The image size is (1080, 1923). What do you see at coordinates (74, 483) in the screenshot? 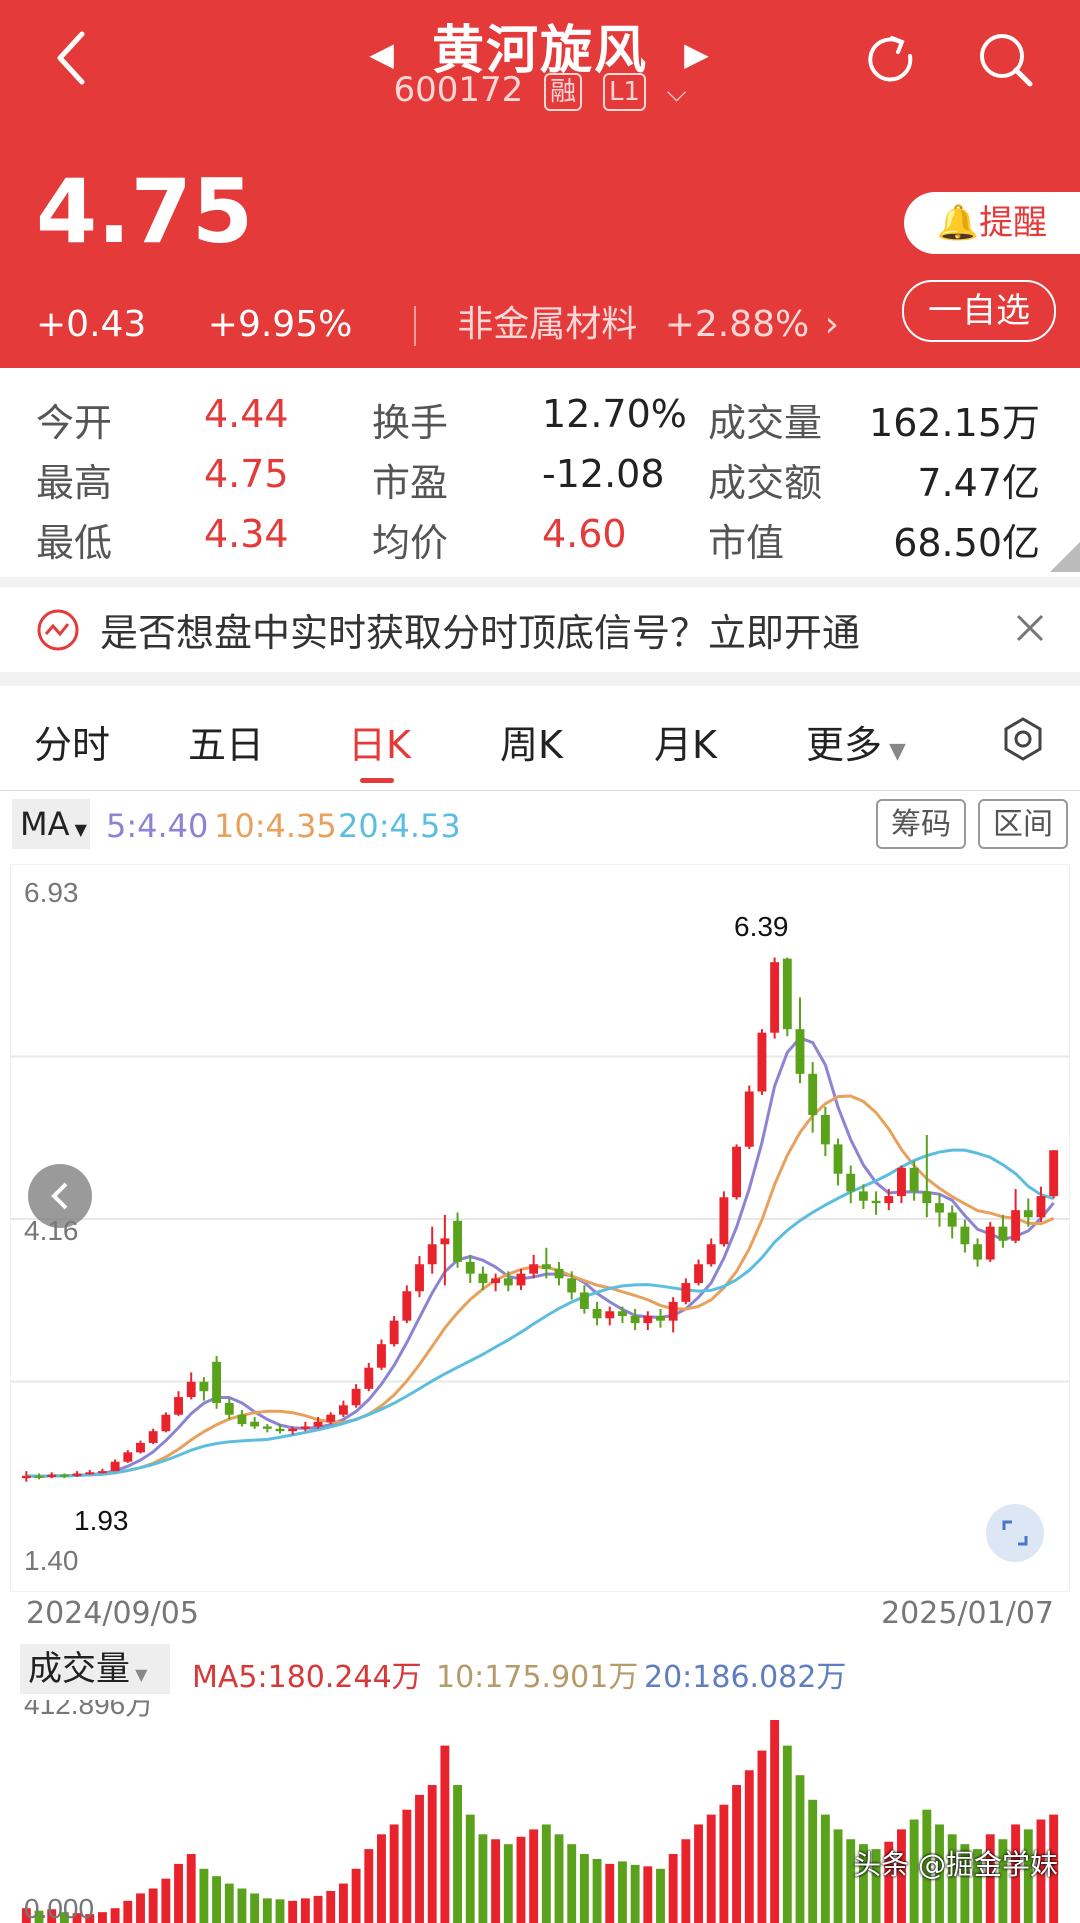
I see `stat-label: 最高` at bounding box center [74, 483].